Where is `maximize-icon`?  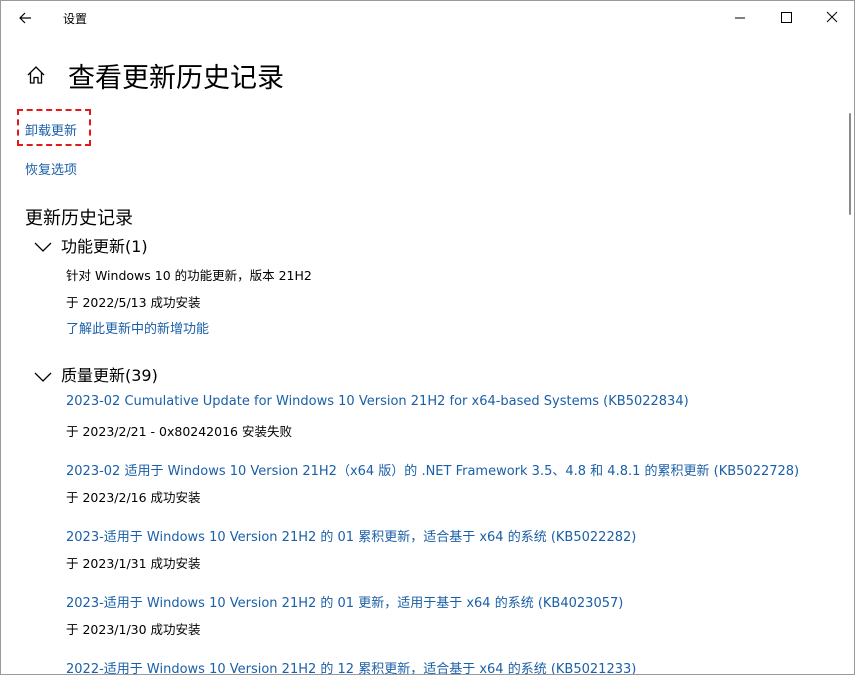 maximize-icon is located at coordinates (786, 17).